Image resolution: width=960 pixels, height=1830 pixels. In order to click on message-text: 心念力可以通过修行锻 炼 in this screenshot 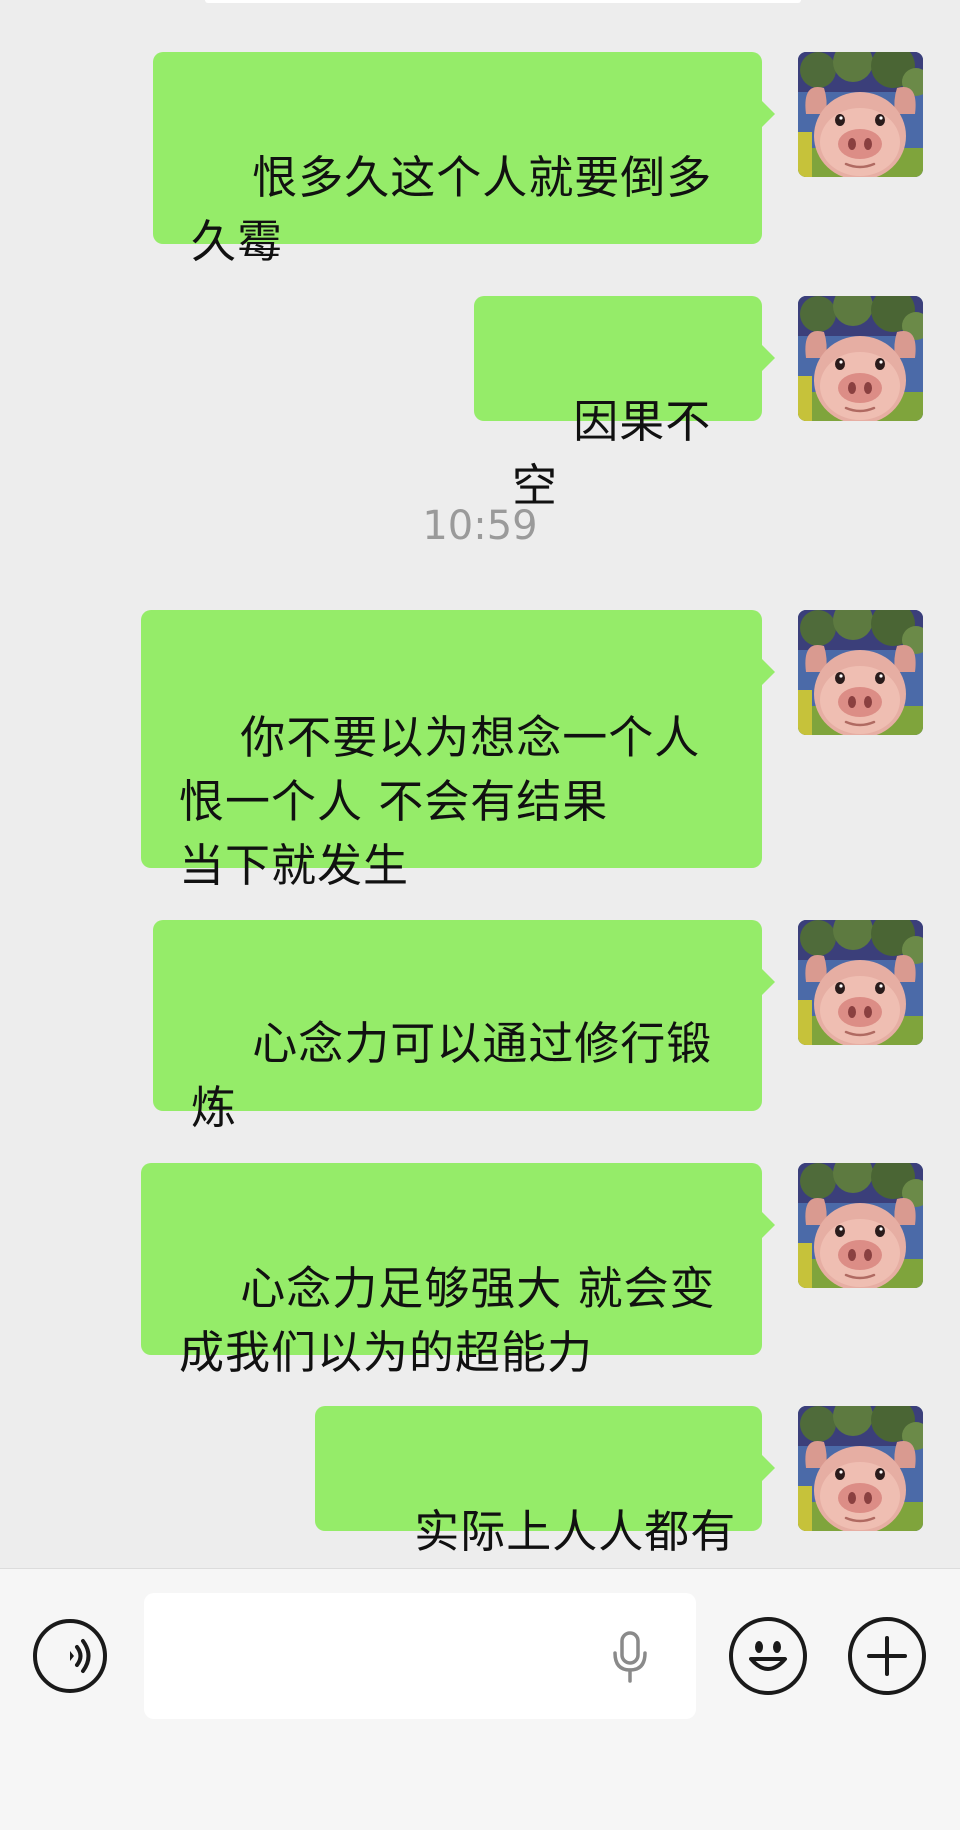, I will do `click(452, 1075)`.